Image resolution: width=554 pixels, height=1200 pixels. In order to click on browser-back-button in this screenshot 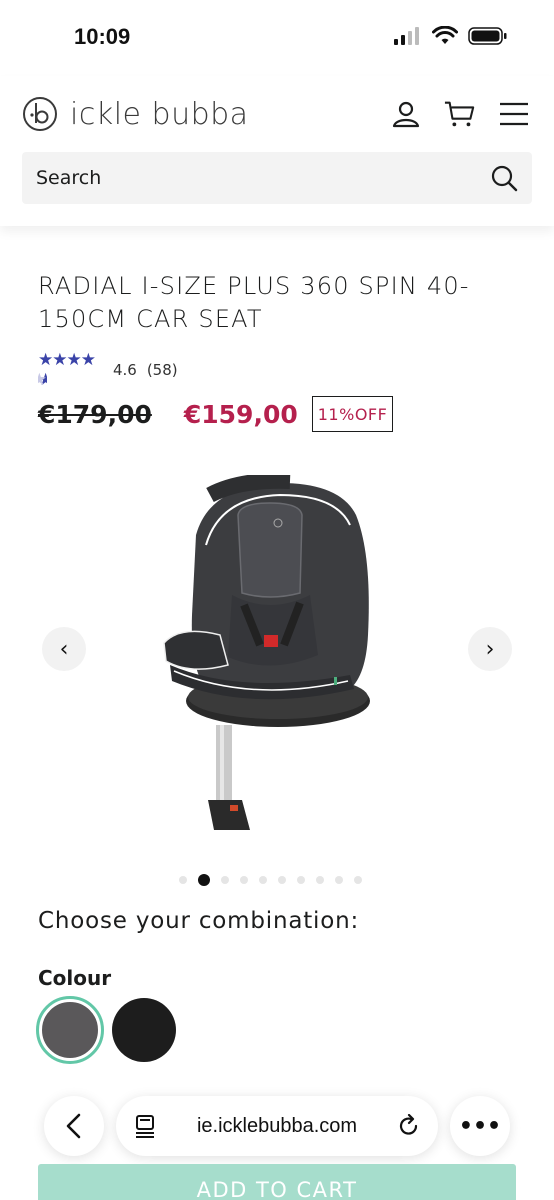, I will do `click(74, 1126)`.